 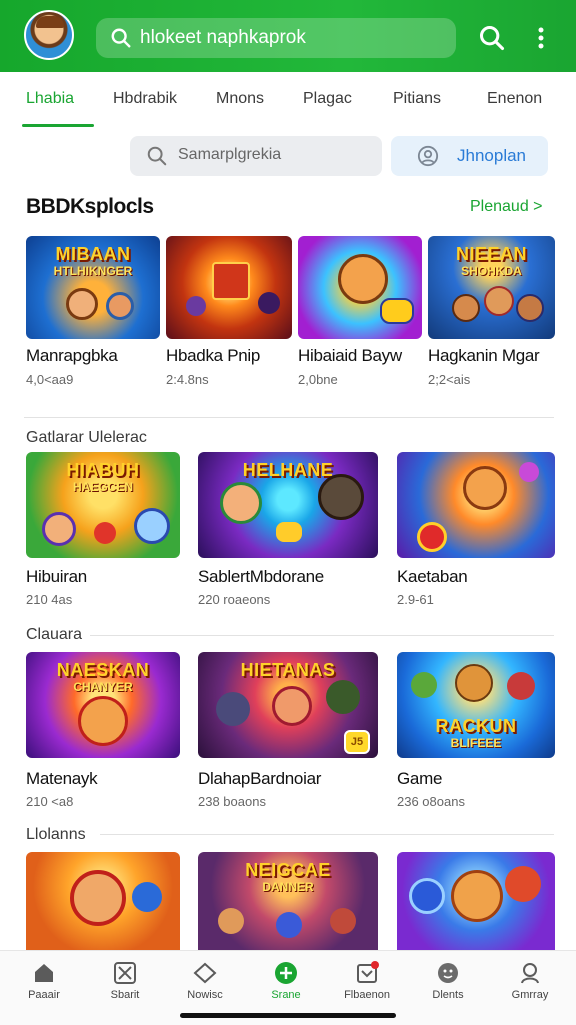 What do you see at coordinates (103, 687) in the screenshot?
I see `game-art-subtitle: CHANYER` at bounding box center [103, 687].